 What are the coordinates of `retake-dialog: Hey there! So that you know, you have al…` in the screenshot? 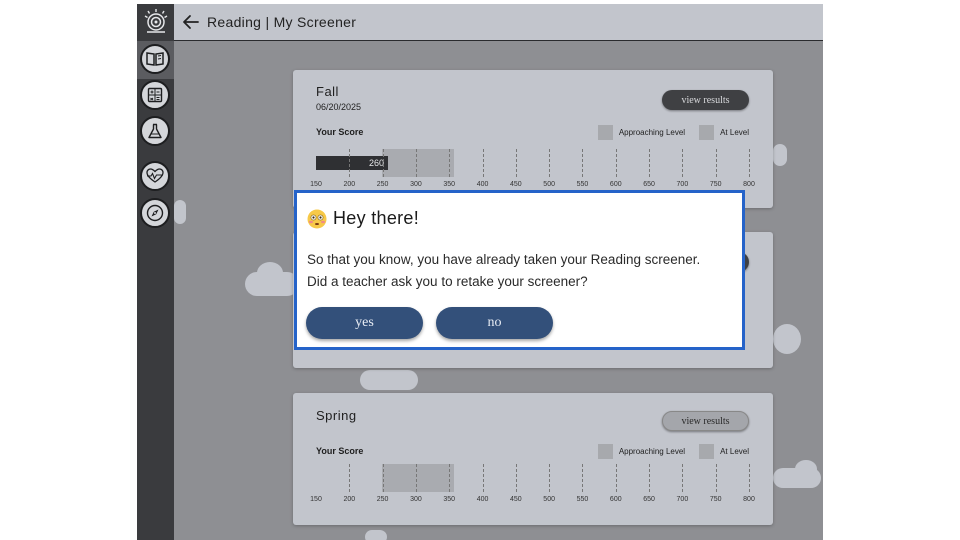 It's located at (519, 270).